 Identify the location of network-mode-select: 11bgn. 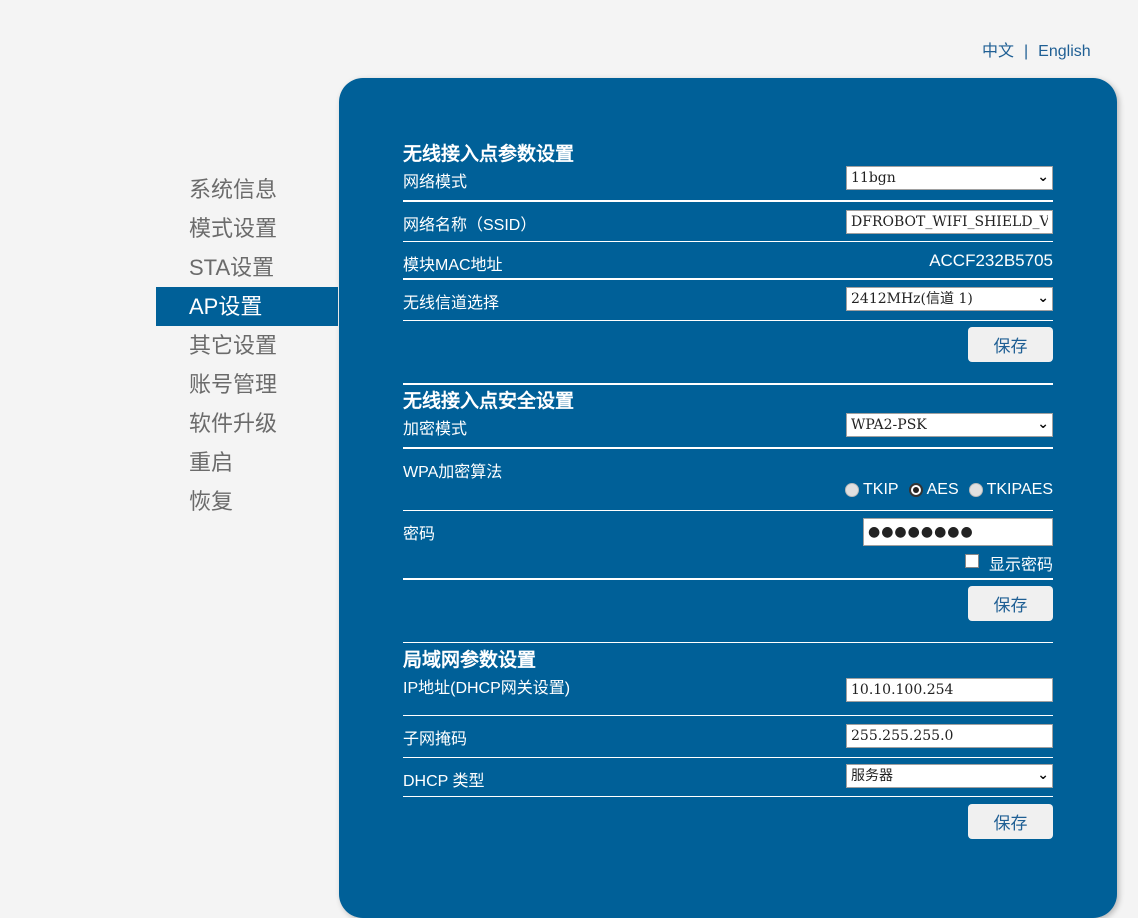
(949, 178).